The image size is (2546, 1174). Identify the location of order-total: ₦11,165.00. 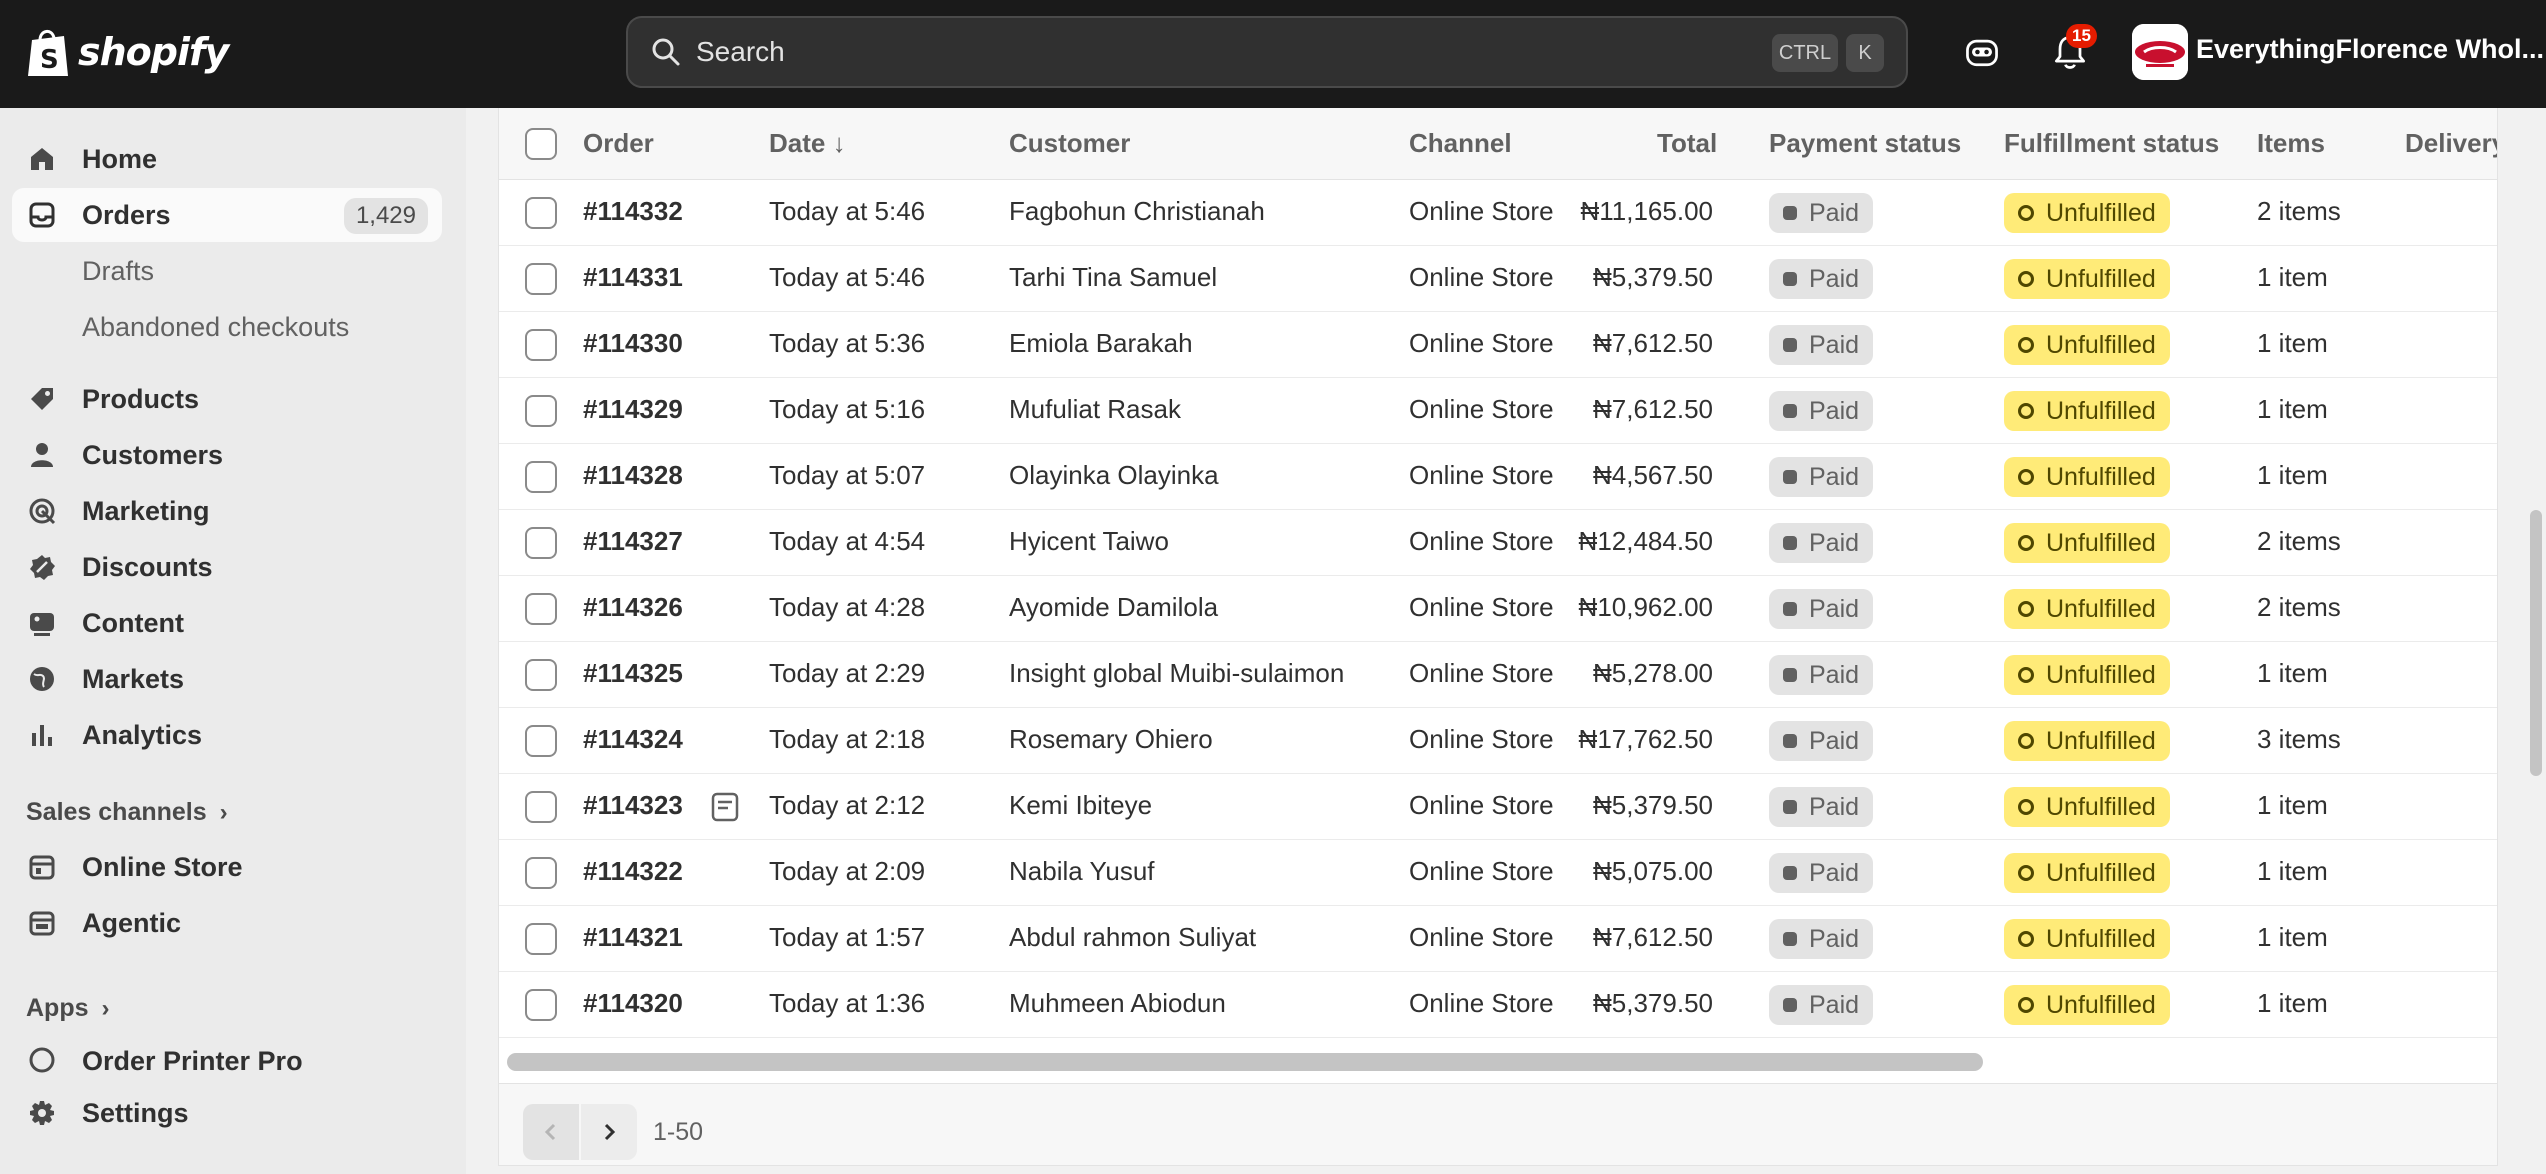
(1646, 211).